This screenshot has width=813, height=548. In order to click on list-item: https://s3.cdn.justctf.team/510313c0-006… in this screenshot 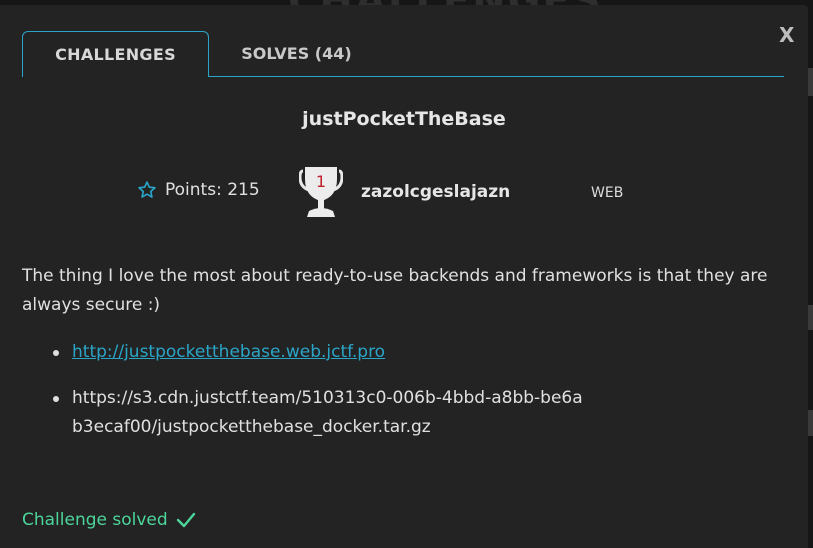, I will do `click(420, 413)`.